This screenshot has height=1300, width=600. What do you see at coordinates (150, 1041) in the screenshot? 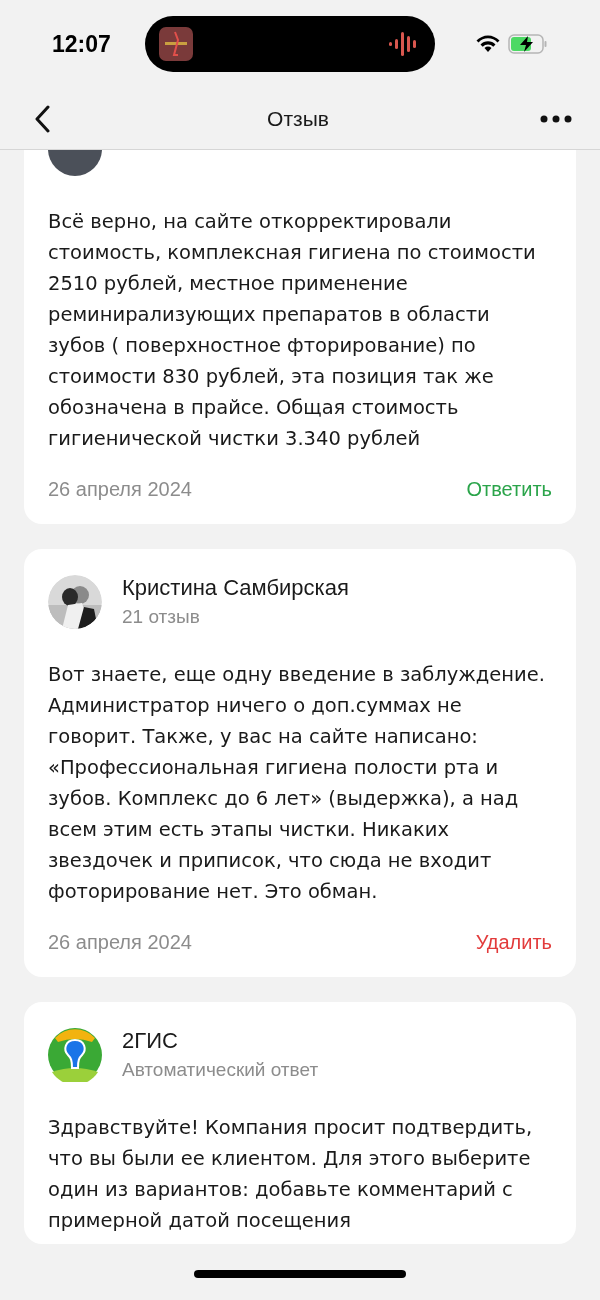
I see `author-name: 2ГИС` at bounding box center [150, 1041].